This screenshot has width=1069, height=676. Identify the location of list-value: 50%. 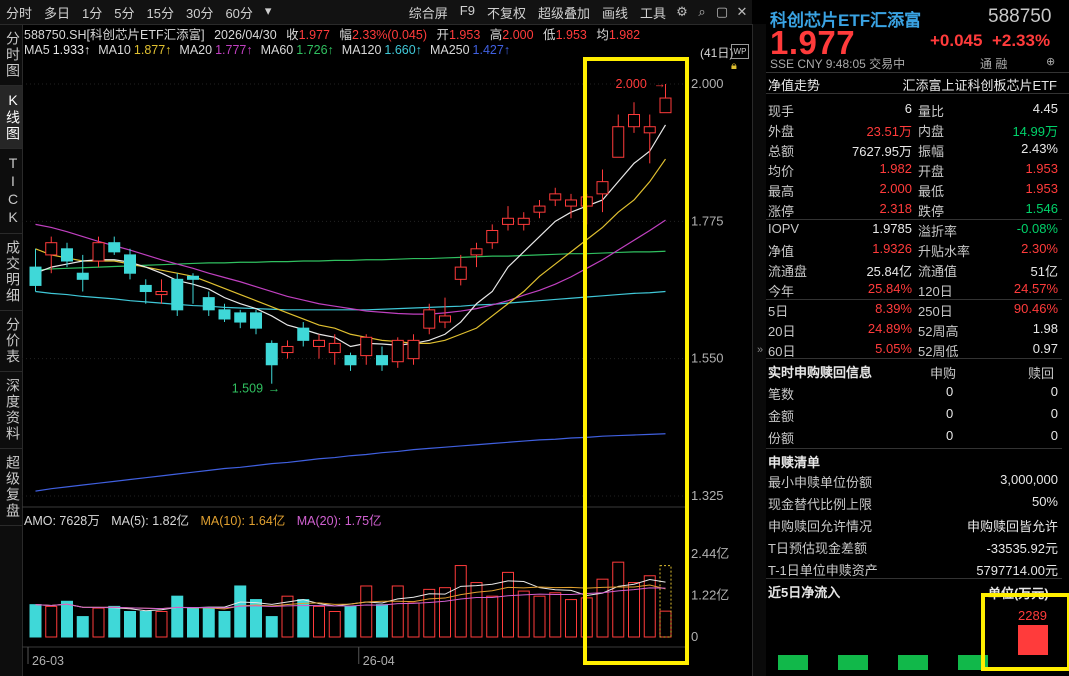
(1044, 501).